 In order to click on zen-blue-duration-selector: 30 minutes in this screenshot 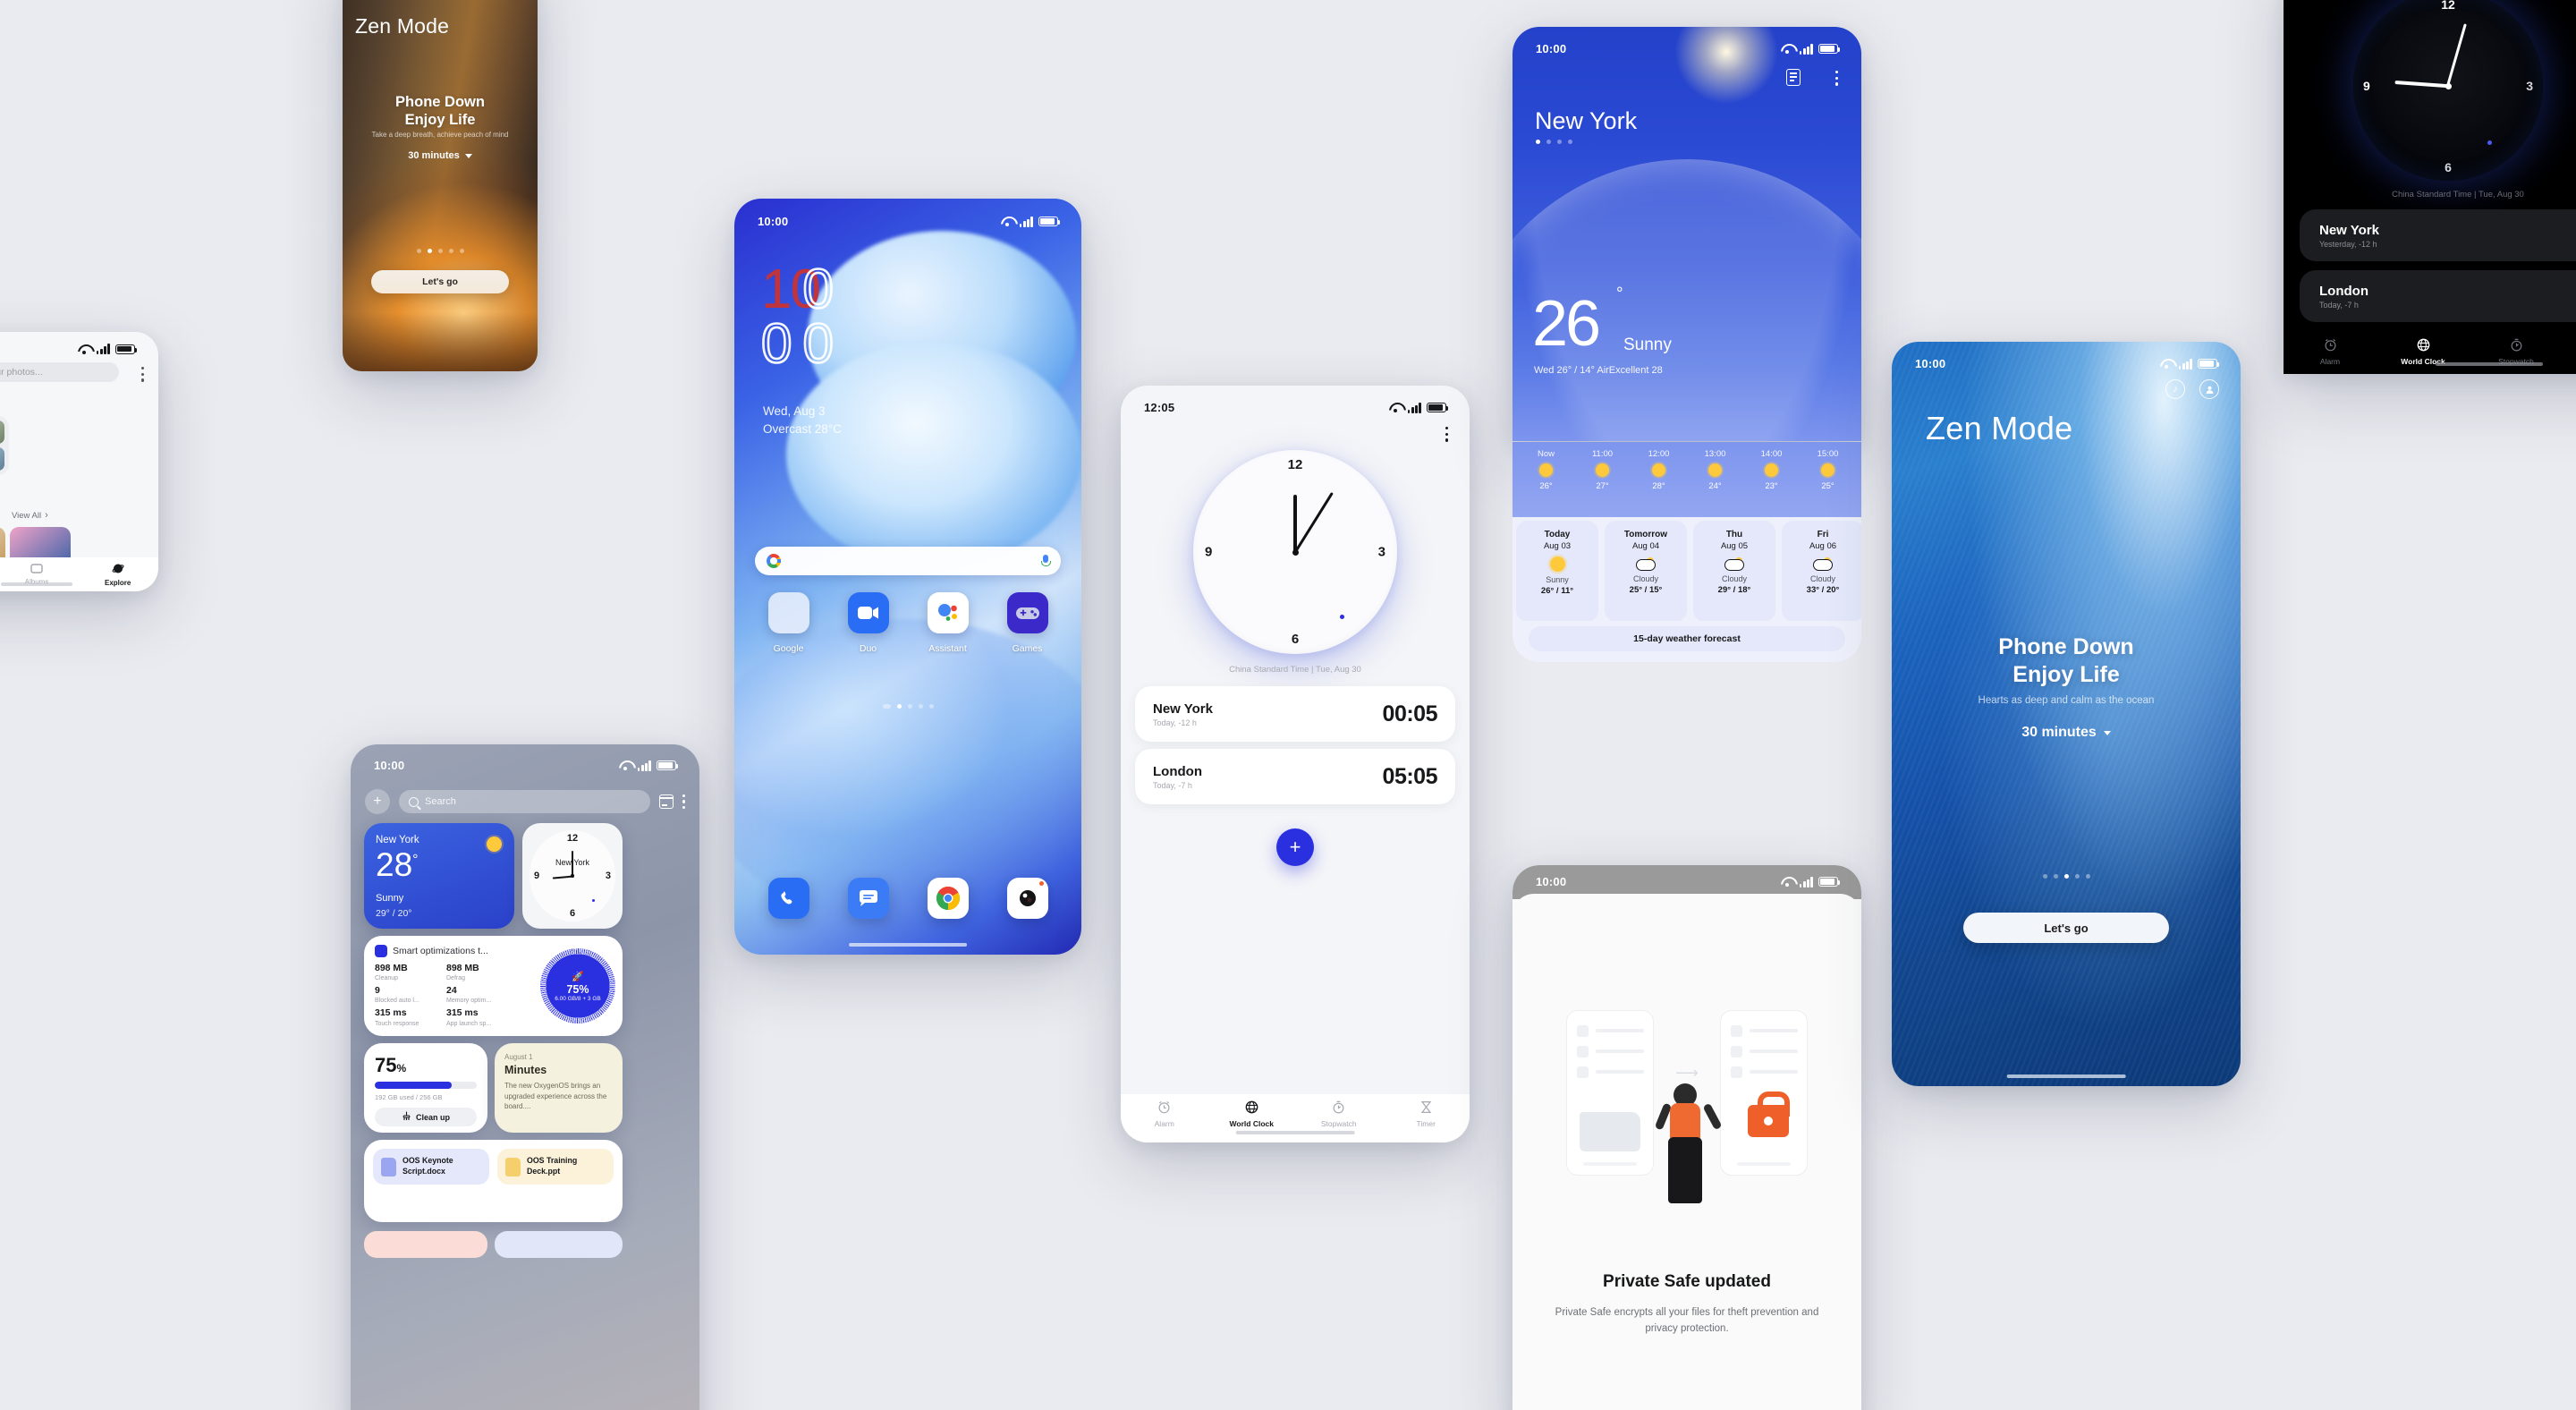, I will do `click(2066, 733)`.